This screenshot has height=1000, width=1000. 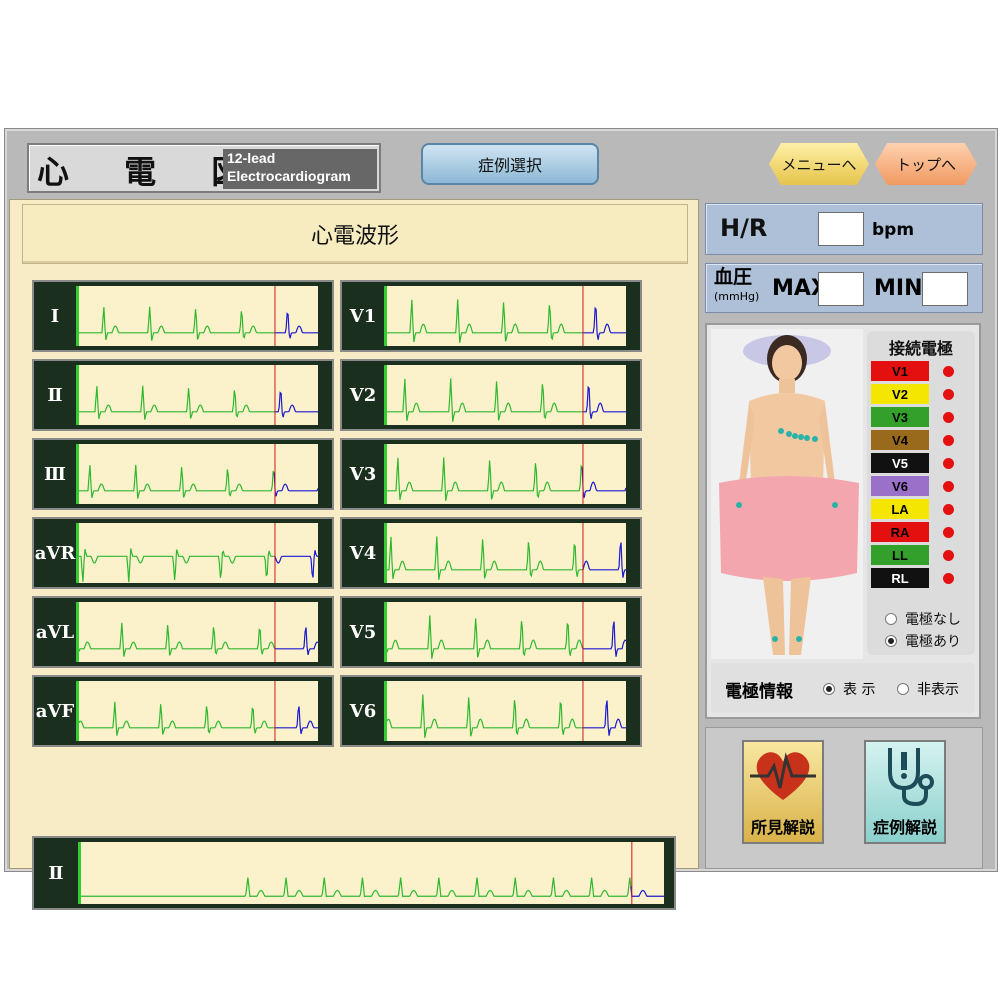 I want to click on radio-electrode-info-show, so click(x=829, y=689).